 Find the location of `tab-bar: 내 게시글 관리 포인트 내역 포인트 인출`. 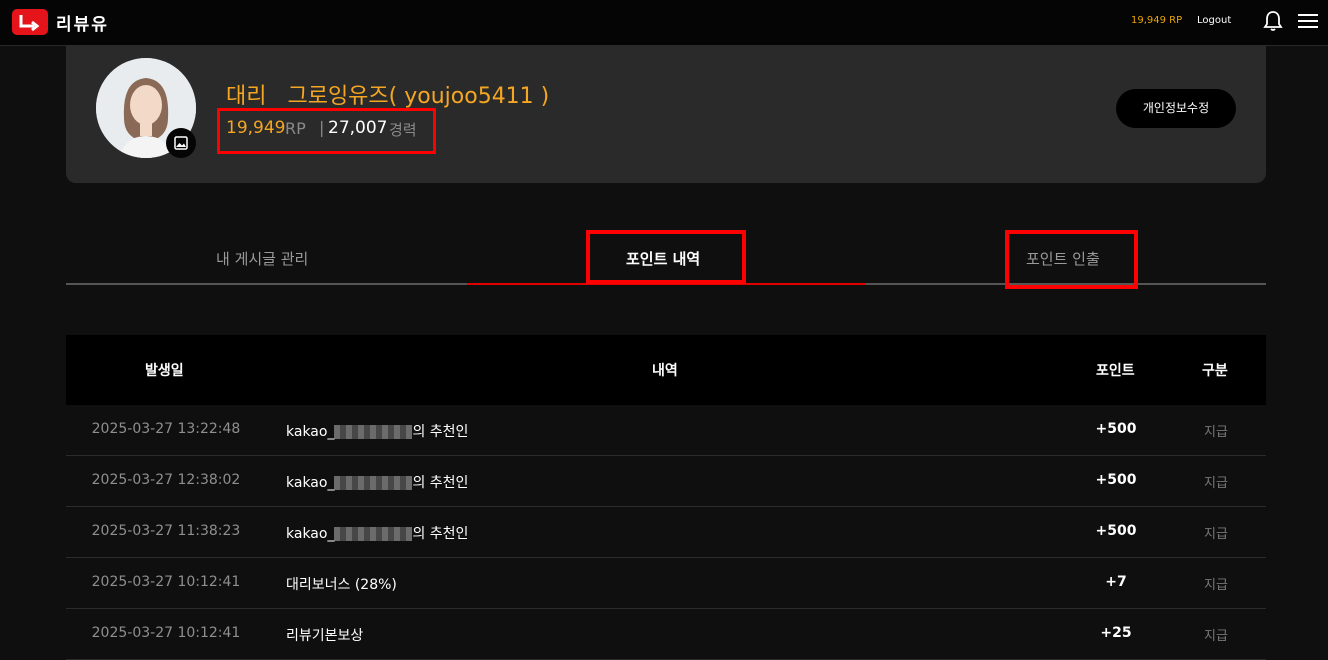

tab-bar: 내 게시글 관리 포인트 내역 포인트 인출 is located at coordinates (666, 257).